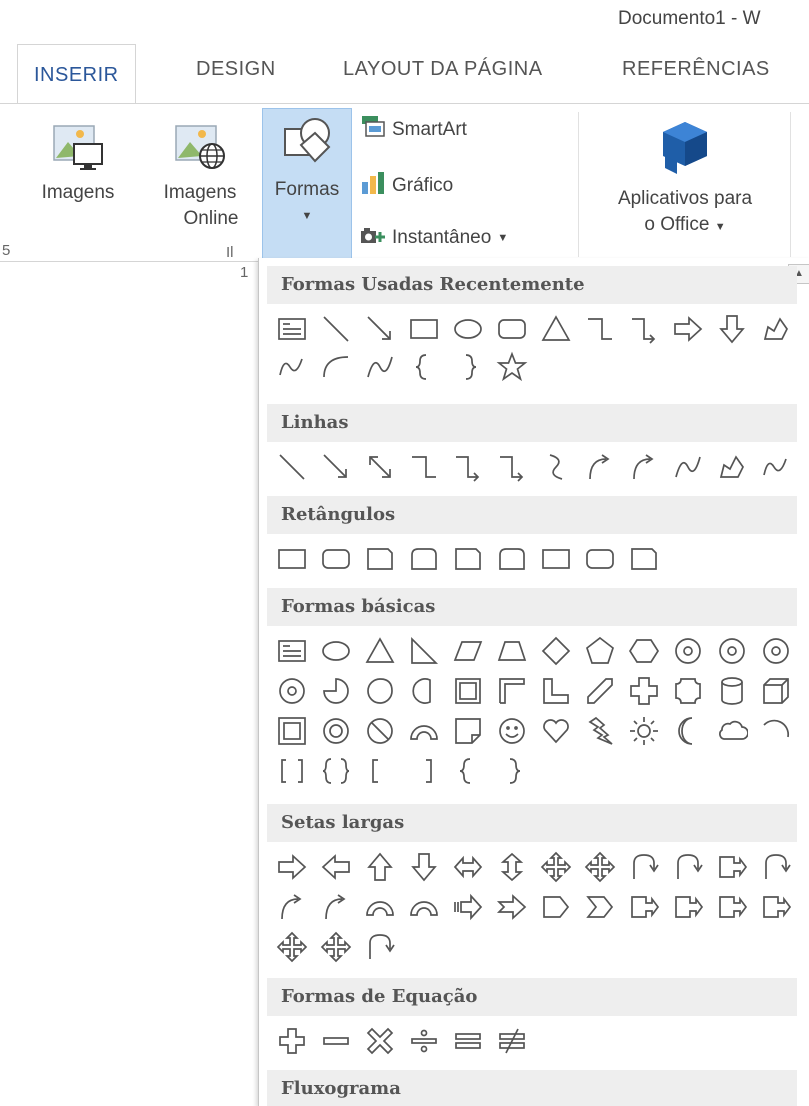  I want to click on arcline-icon, so click(336, 367).